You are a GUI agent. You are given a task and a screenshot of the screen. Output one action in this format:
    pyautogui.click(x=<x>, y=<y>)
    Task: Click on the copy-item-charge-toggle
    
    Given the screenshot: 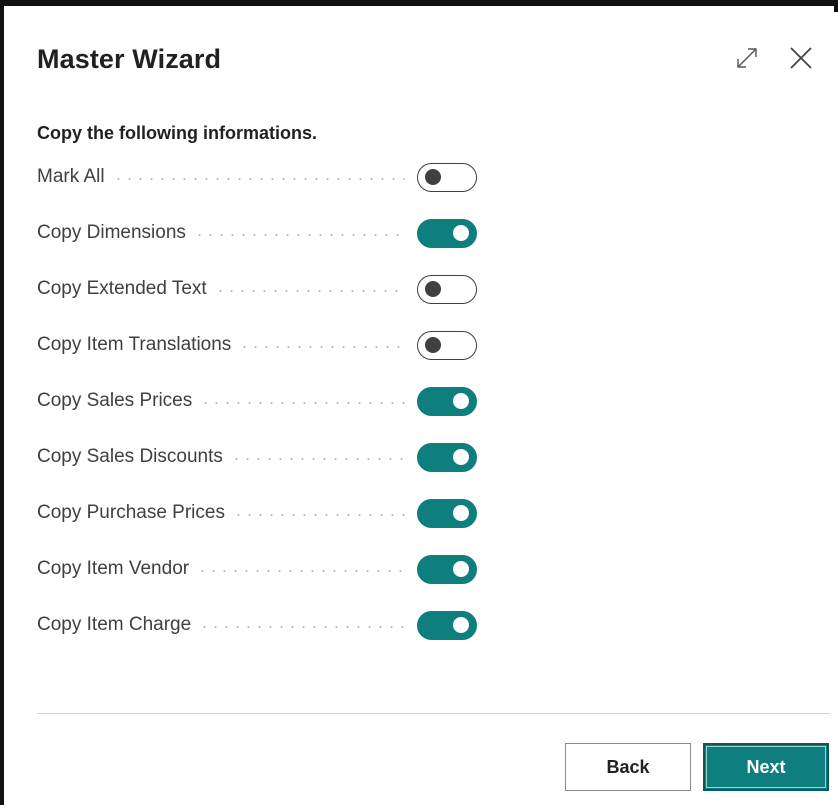 What is the action you would take?
    pyautogui.click(x=447, y=625)
    